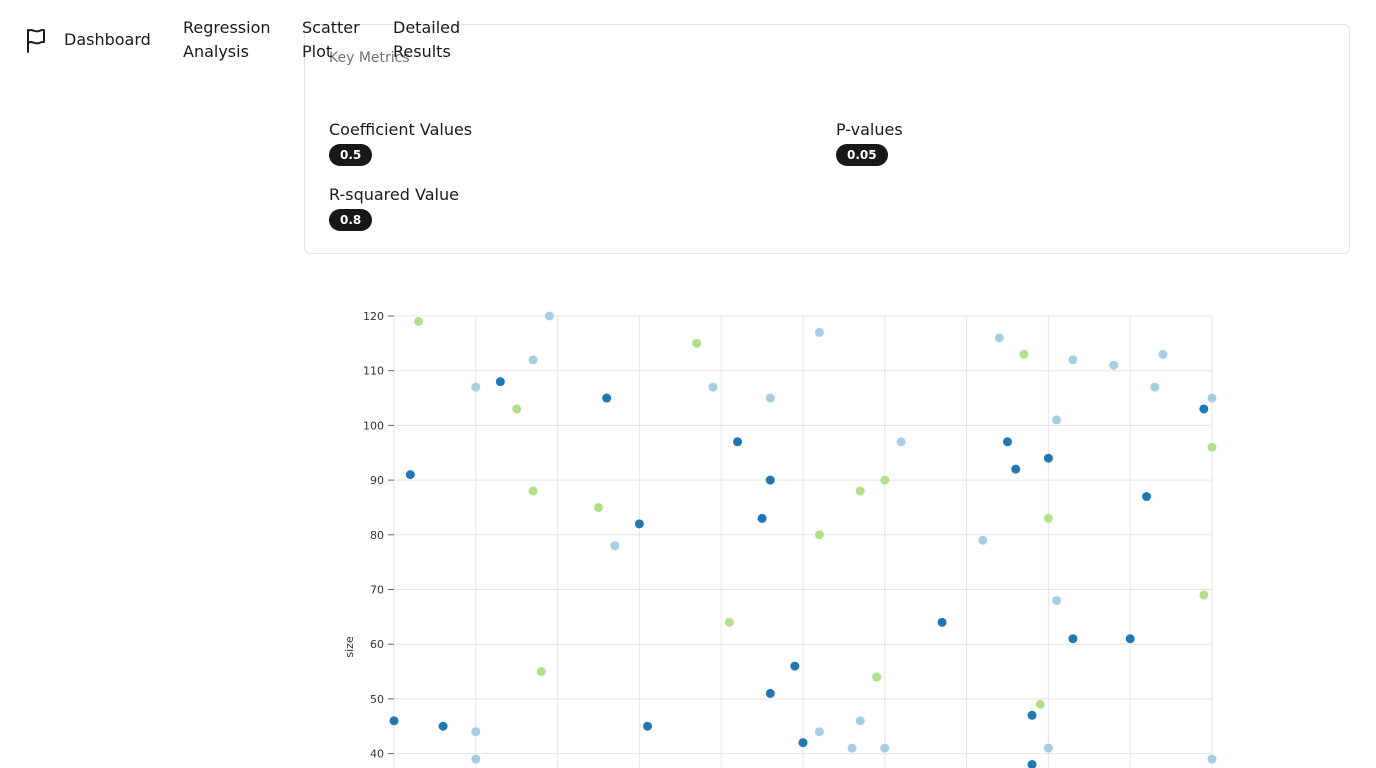 The width and height of the screenshot is (1376, 768). What do you see at coordinates (337, 40) in the screenshot?
I see `nav-item-scatter-plot: Scatter Plot` at bounding box center [337, 40].